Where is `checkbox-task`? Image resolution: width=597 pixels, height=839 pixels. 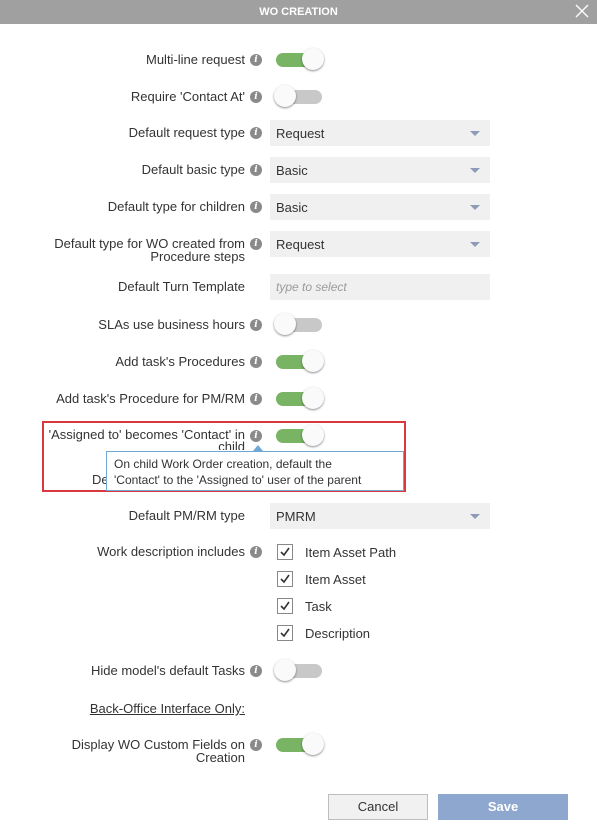 checkbox-task is located at coordinates (285, 606).